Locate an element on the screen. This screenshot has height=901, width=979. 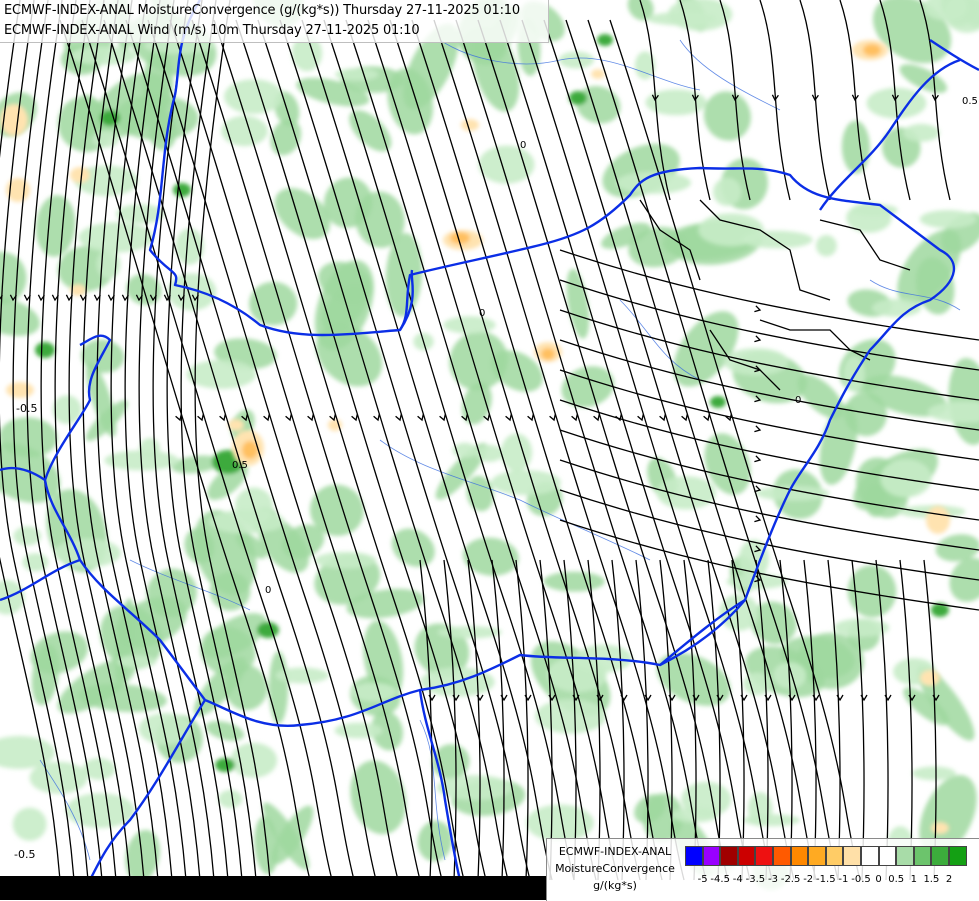
legend-tick-label: -2.5 is located at coordinates (790, 879).